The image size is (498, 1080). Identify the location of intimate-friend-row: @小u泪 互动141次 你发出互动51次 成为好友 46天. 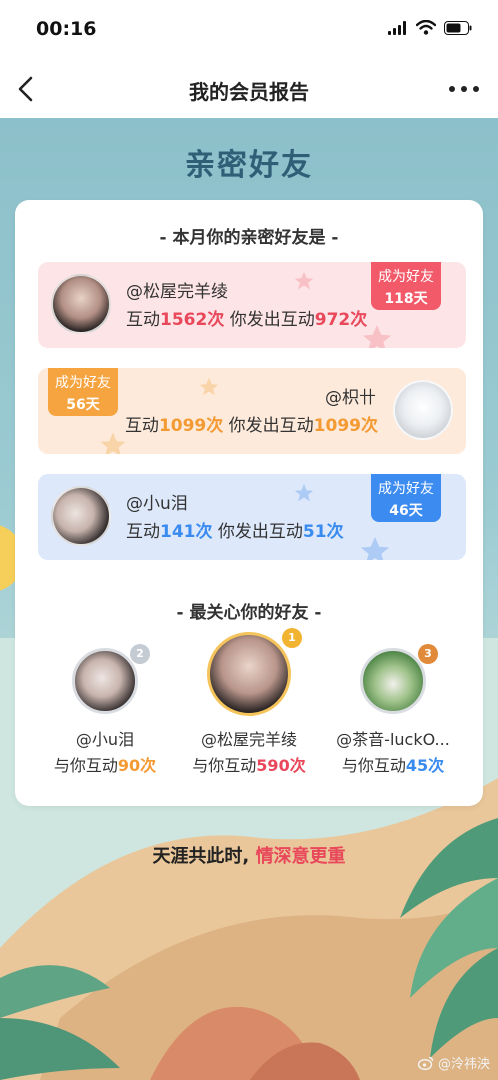
(252, 517).